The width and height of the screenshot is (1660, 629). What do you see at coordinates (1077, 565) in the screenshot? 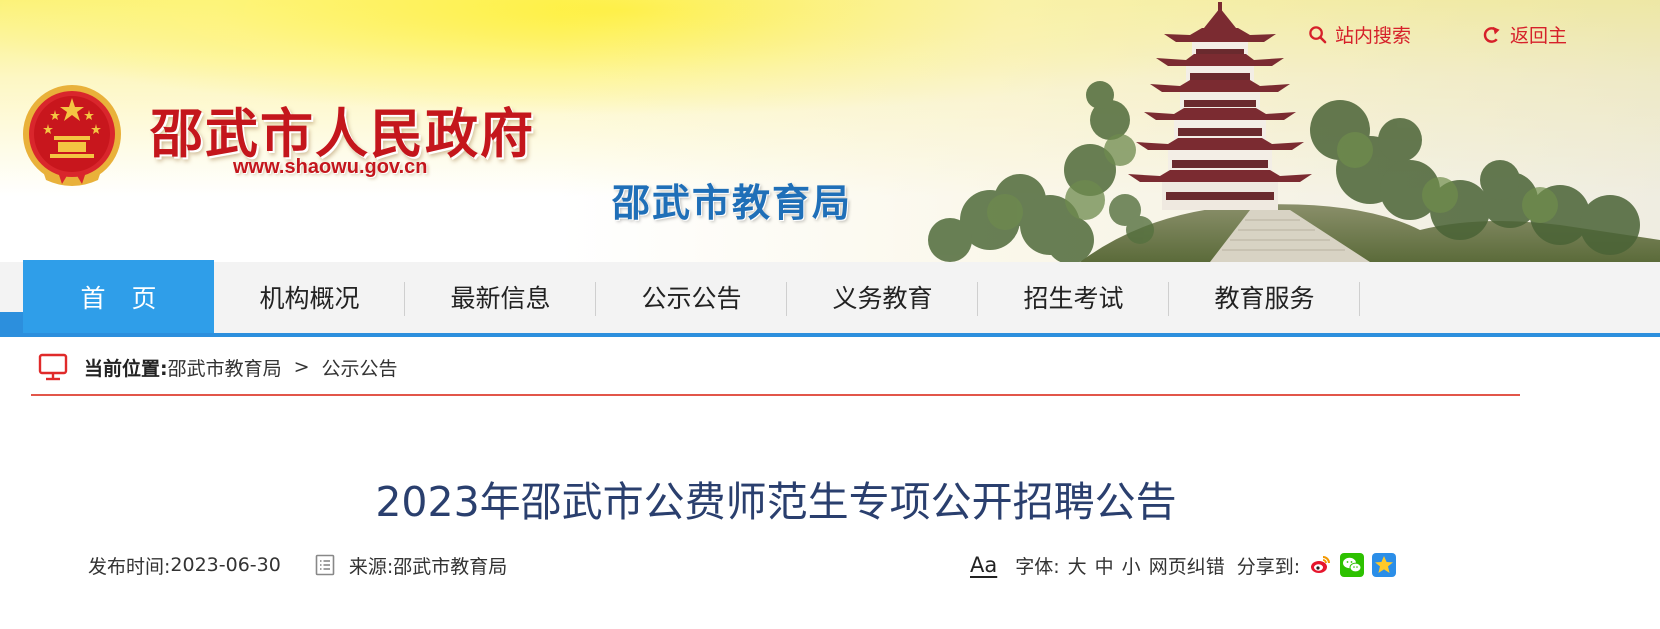
I see `font-size-large-button: 大` at bounding box center [1077, 565].